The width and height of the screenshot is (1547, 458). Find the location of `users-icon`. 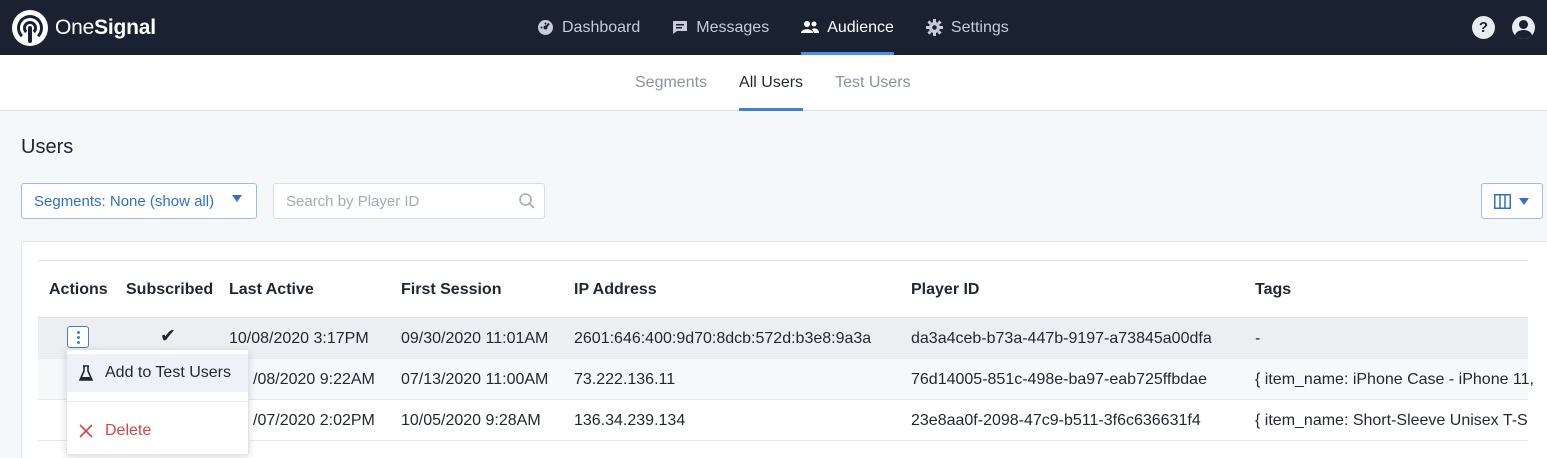

users-icon is located at coordinates (810, 27).